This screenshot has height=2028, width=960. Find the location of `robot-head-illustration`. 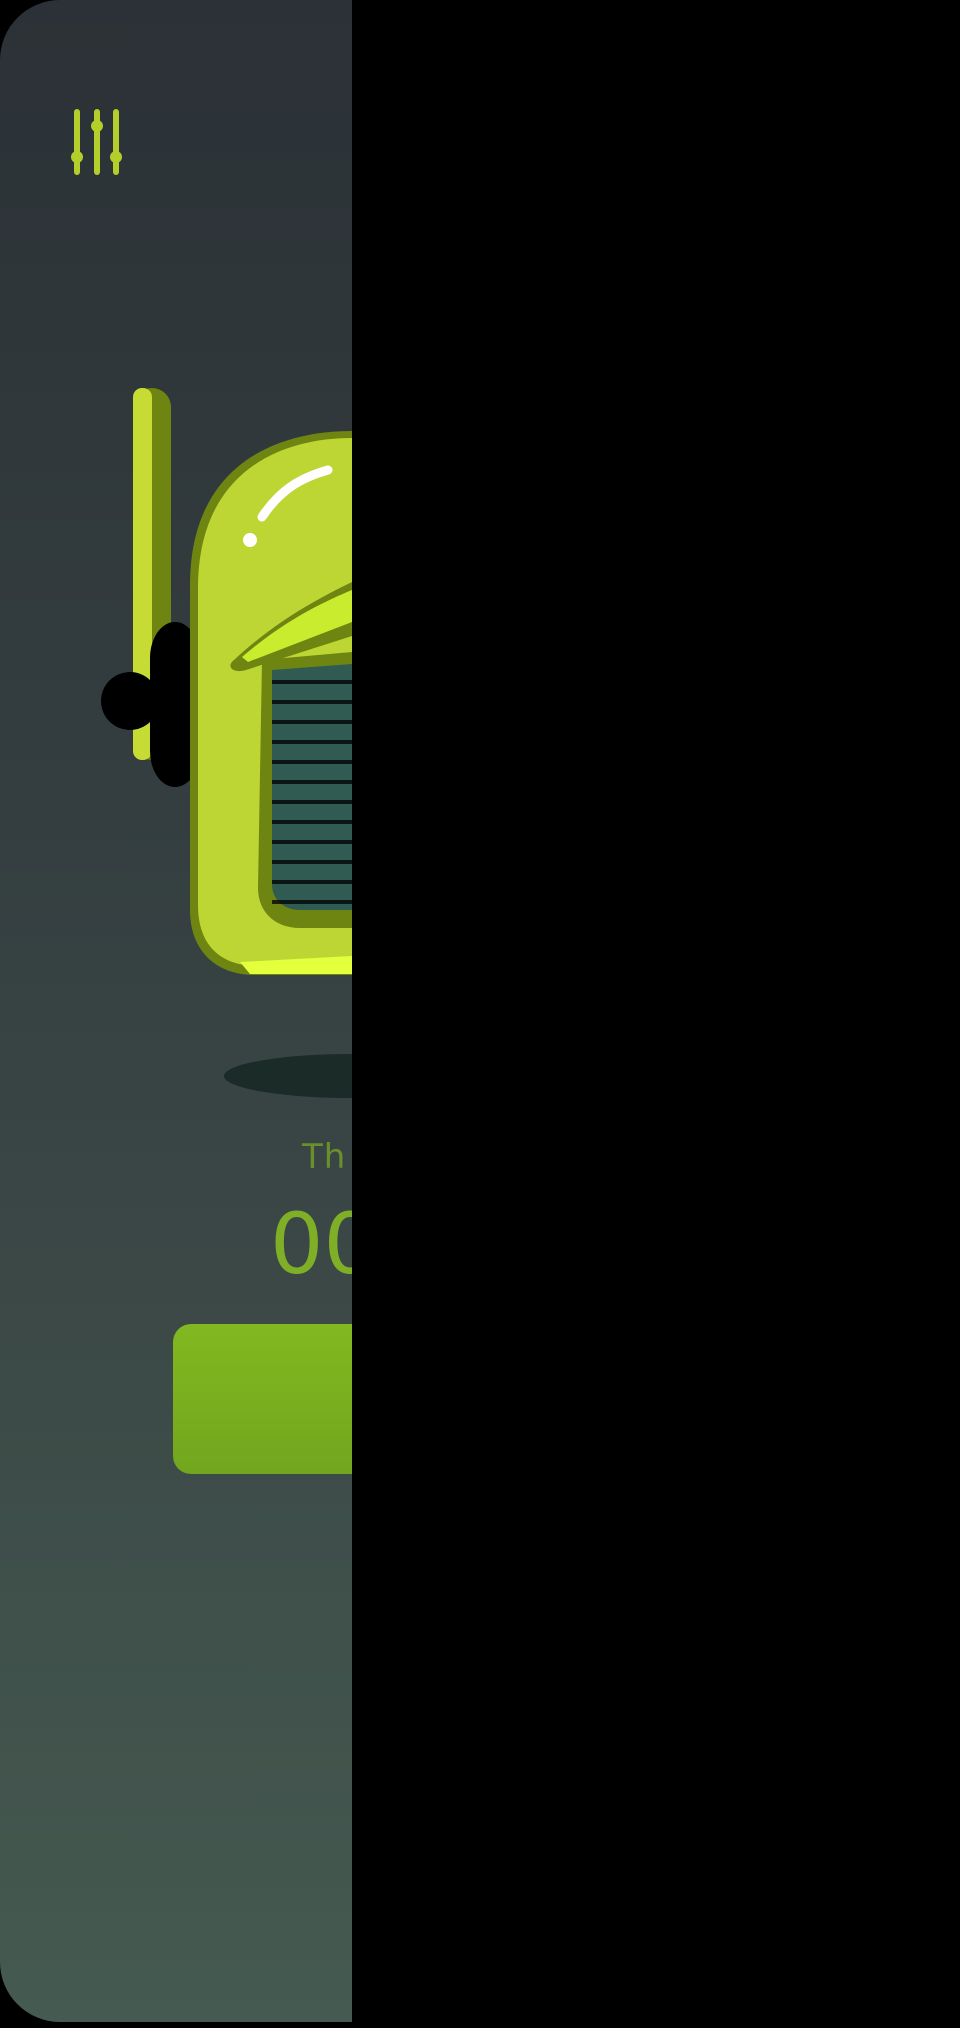

robot-head-illustration is located at coordinates (176, 740).